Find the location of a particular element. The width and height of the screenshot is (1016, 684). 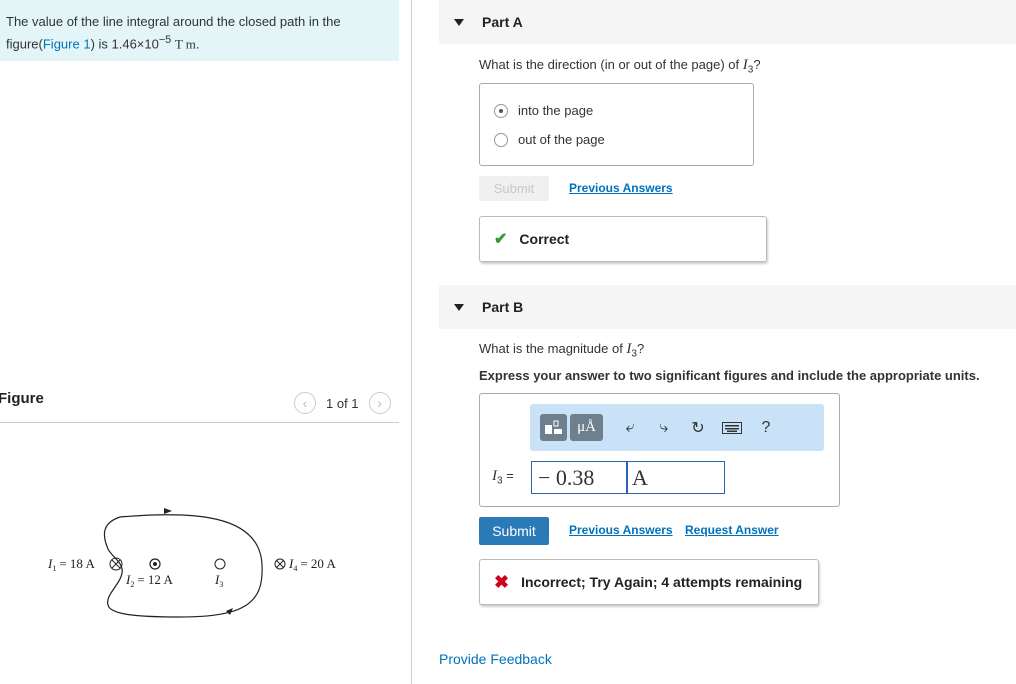

choice-out-of-page: out of the page is located at coordinates (616, 139).